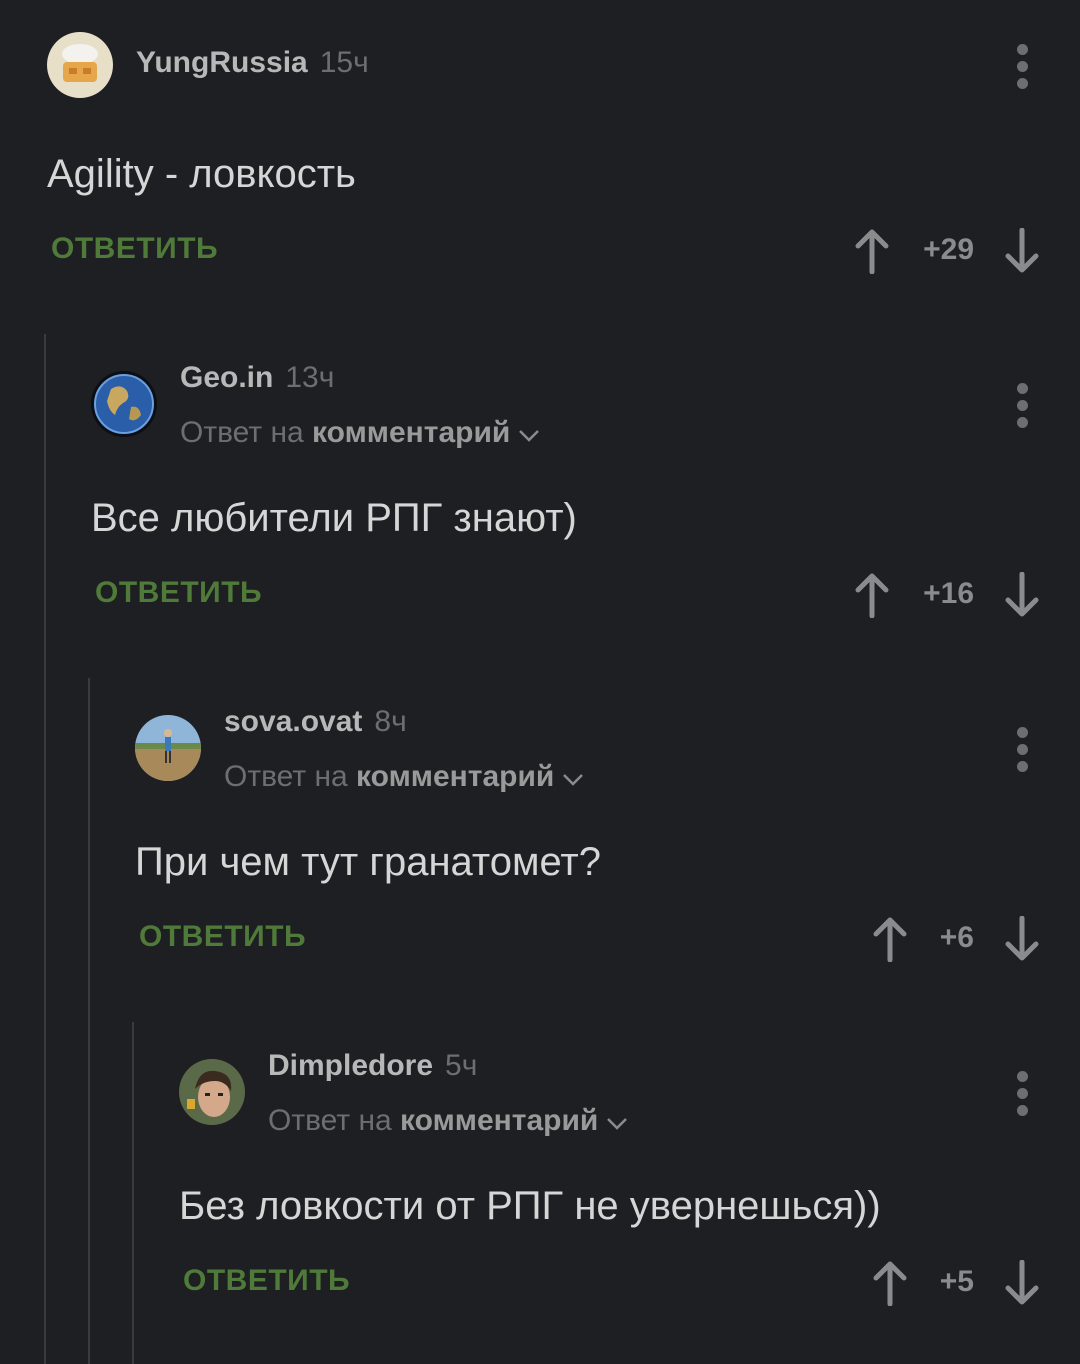 Image resolution: width=1080 pixels, height=1364 pixels. I want to click on comment-score: +6, so click(956, 937).